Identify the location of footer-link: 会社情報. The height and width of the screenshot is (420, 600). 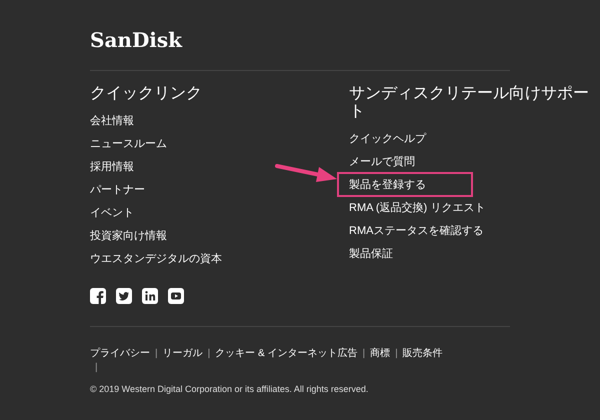
(112, 121).